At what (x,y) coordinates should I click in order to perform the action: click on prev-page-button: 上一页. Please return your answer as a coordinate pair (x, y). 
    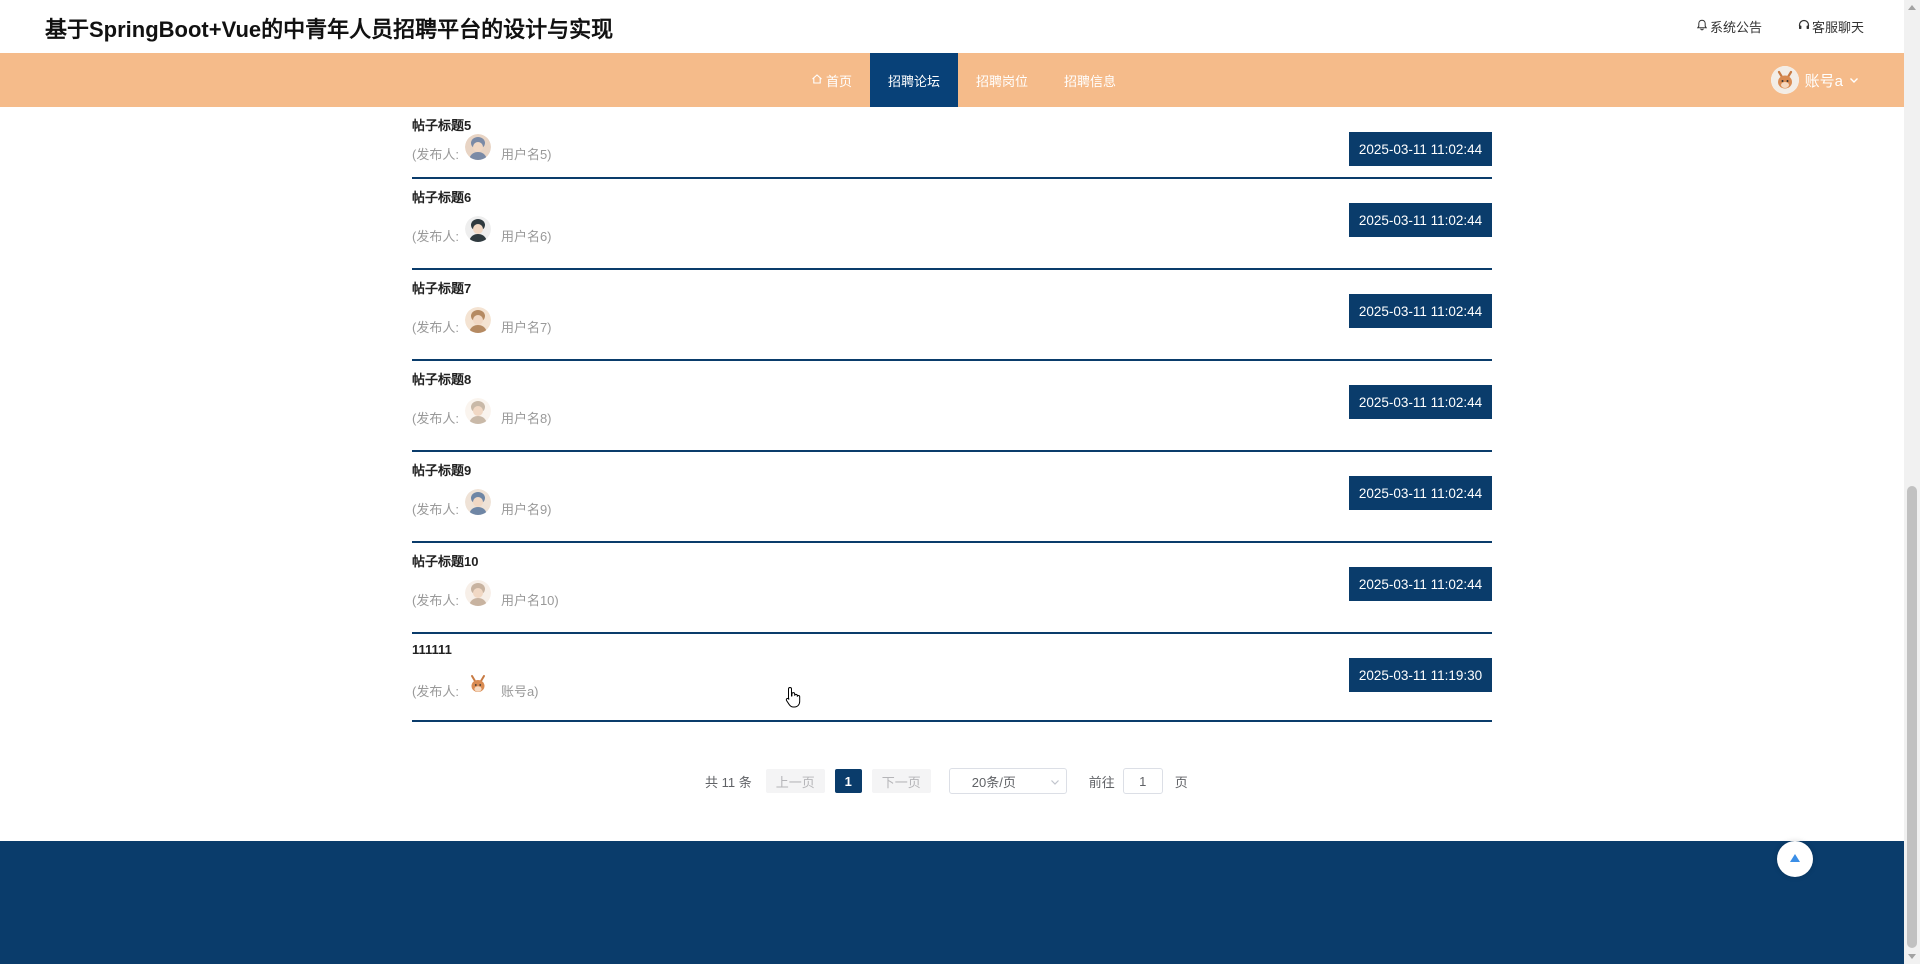
    Looking at the image, I should click on (795, 781).